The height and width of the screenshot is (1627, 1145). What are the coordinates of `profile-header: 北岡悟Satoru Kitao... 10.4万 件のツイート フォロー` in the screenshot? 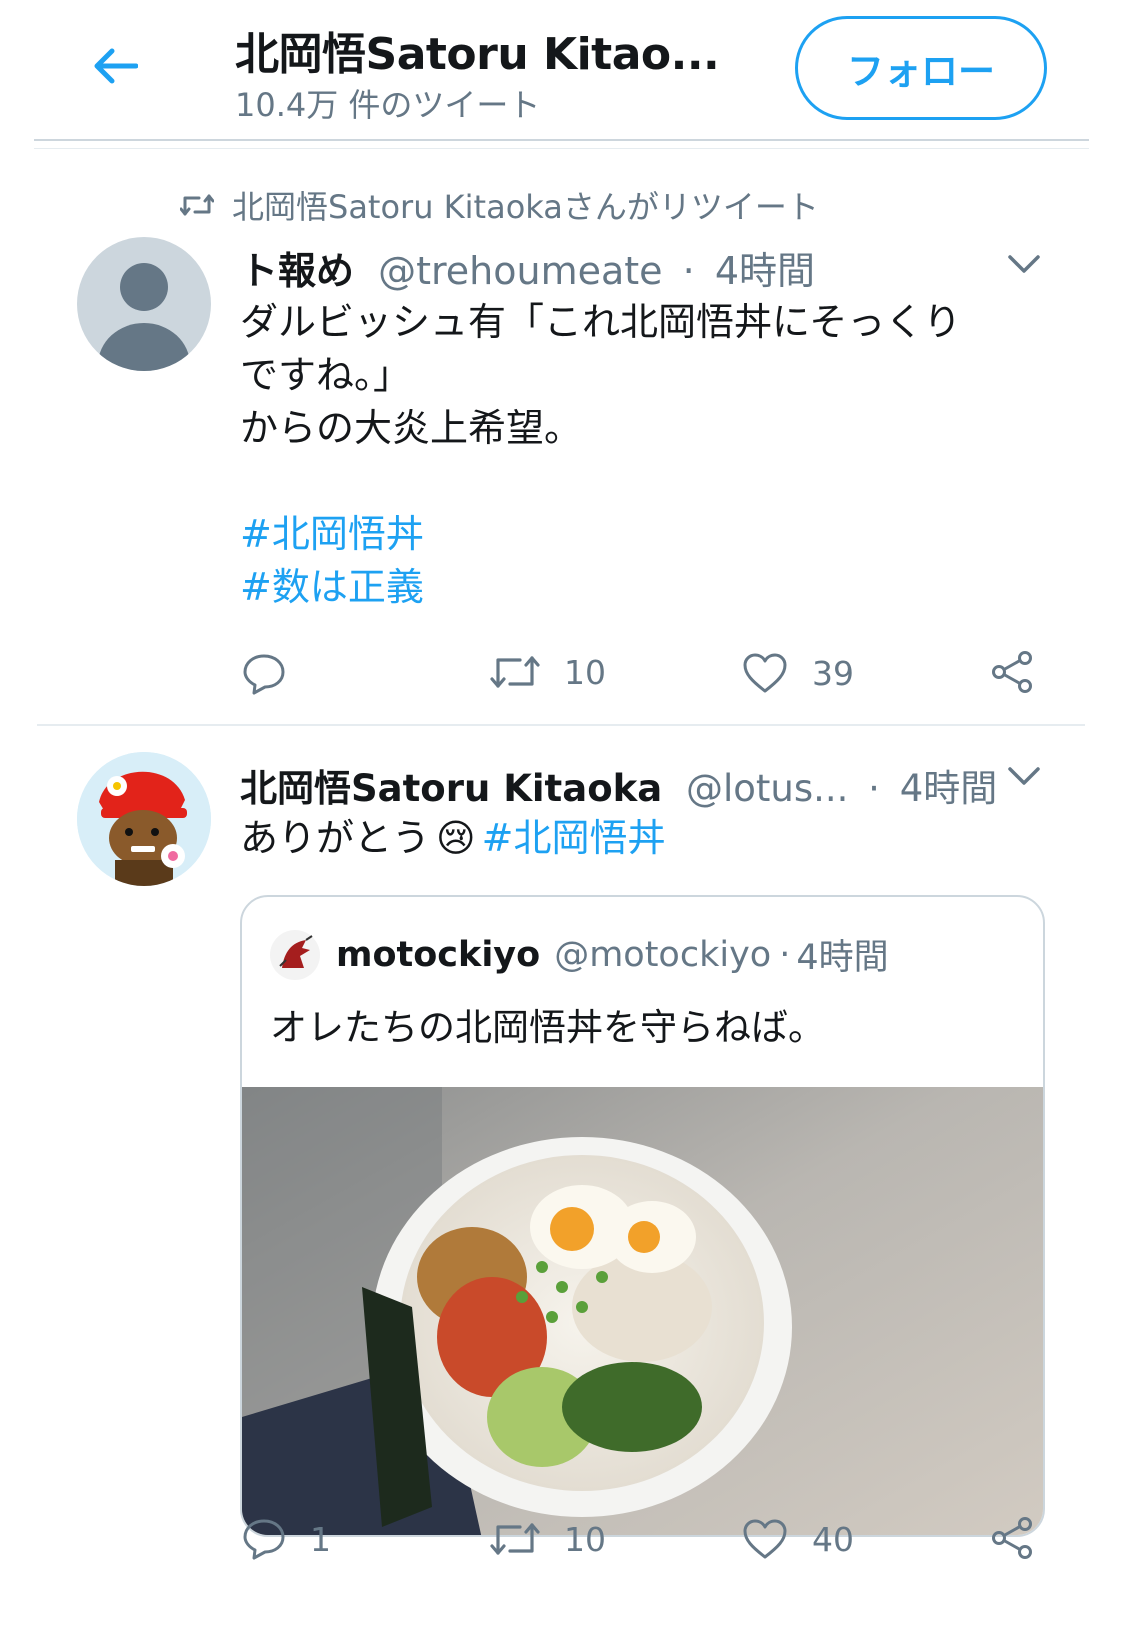 It's located at (572, 70).